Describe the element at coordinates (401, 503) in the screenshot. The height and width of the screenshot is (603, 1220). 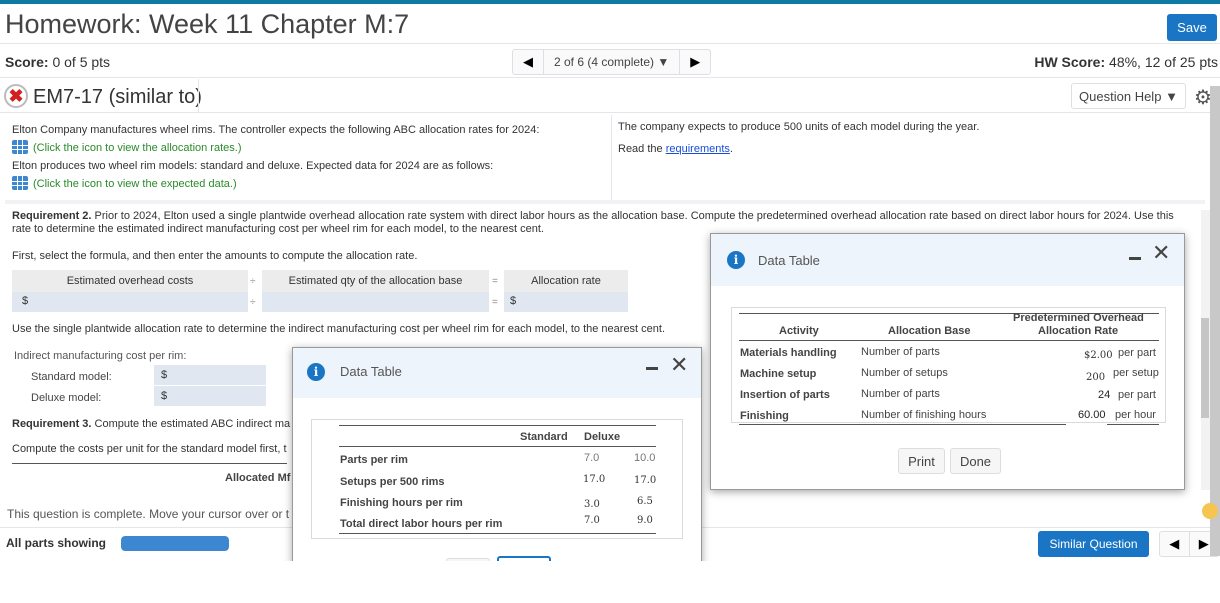
I see `row-label: Finishing hours per rim` at that location.